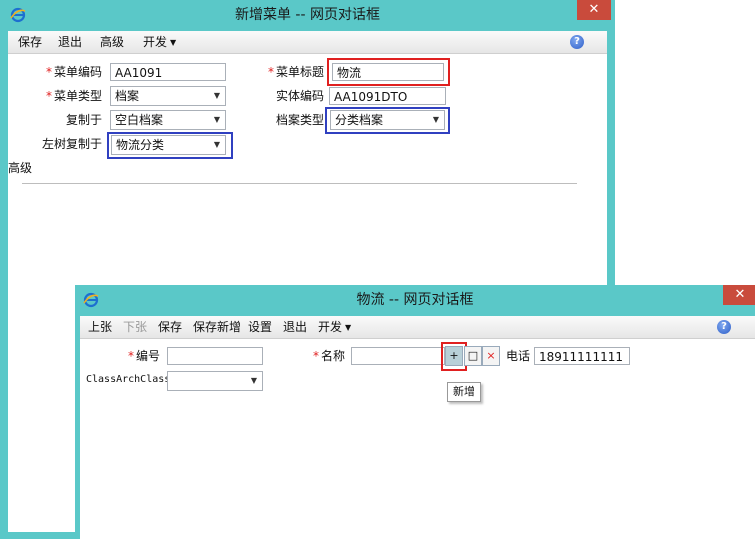 This screenshot has height=539, width=755. Describe the element at coordinates (77, 96) in the screenshot. I see `menu-type-label-text: 菜单类型` at that location.